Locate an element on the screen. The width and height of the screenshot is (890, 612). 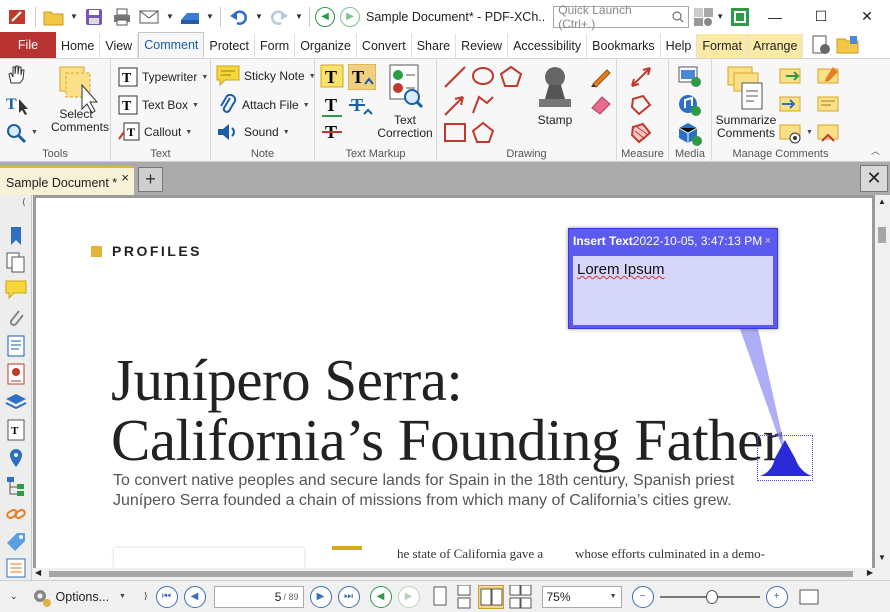
full-screen-icon is located at coordinates (809, 597).